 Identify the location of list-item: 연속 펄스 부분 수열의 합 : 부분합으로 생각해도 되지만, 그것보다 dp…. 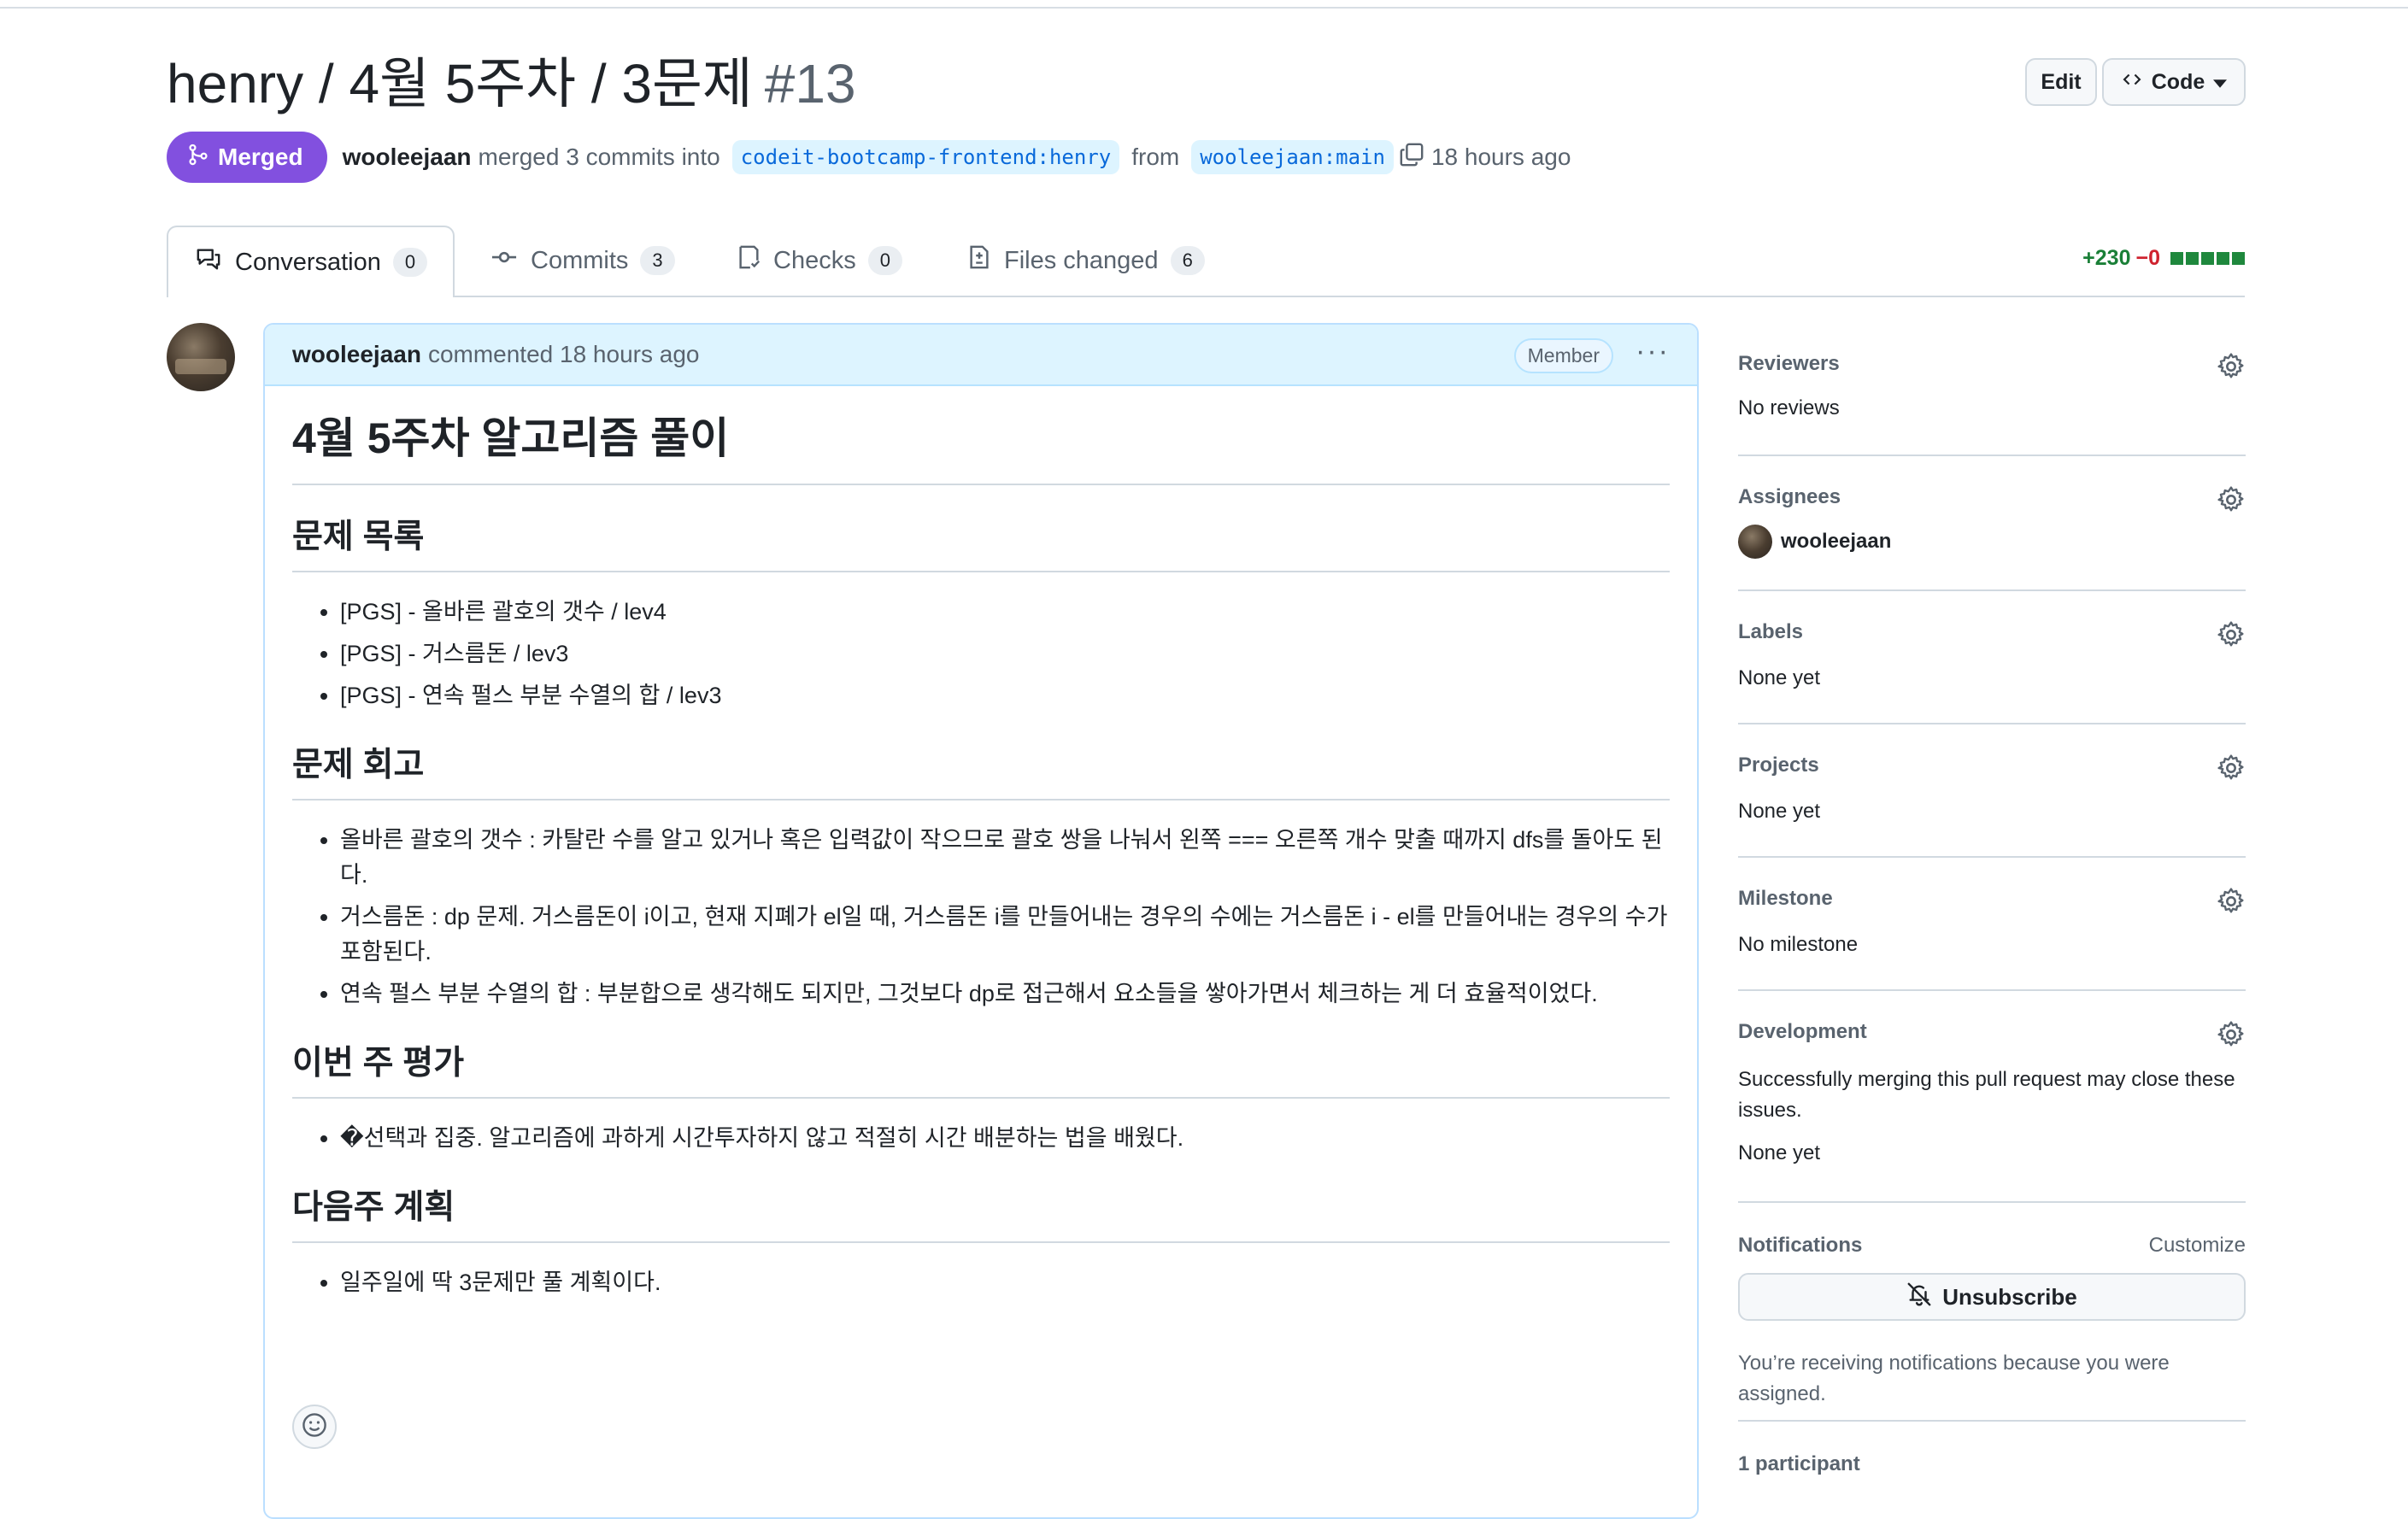
(1005, 994).